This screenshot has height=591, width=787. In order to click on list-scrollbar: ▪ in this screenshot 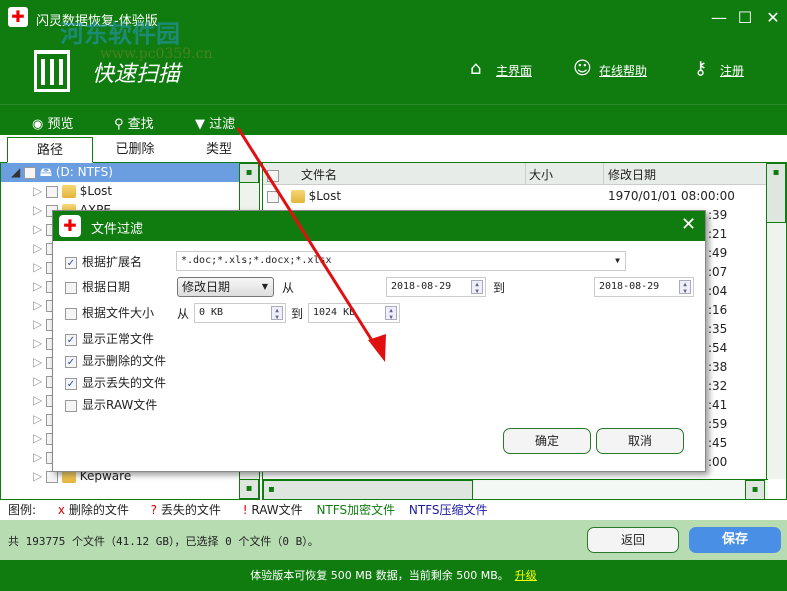, I will do `click(776, 321)`.